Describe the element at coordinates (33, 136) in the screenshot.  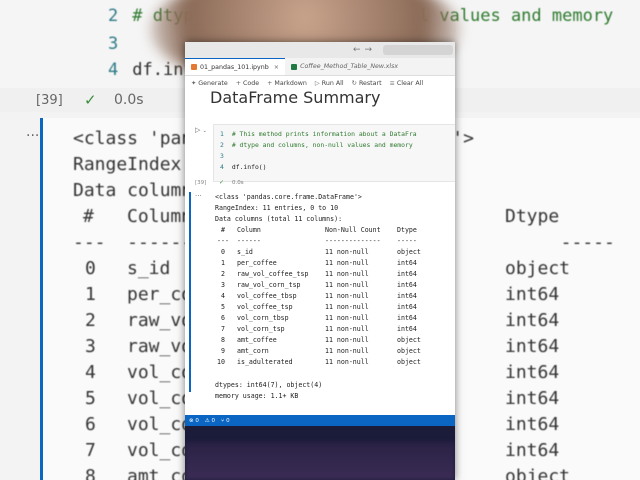
I see `bg-ellipsis-icon: ···` at that location.